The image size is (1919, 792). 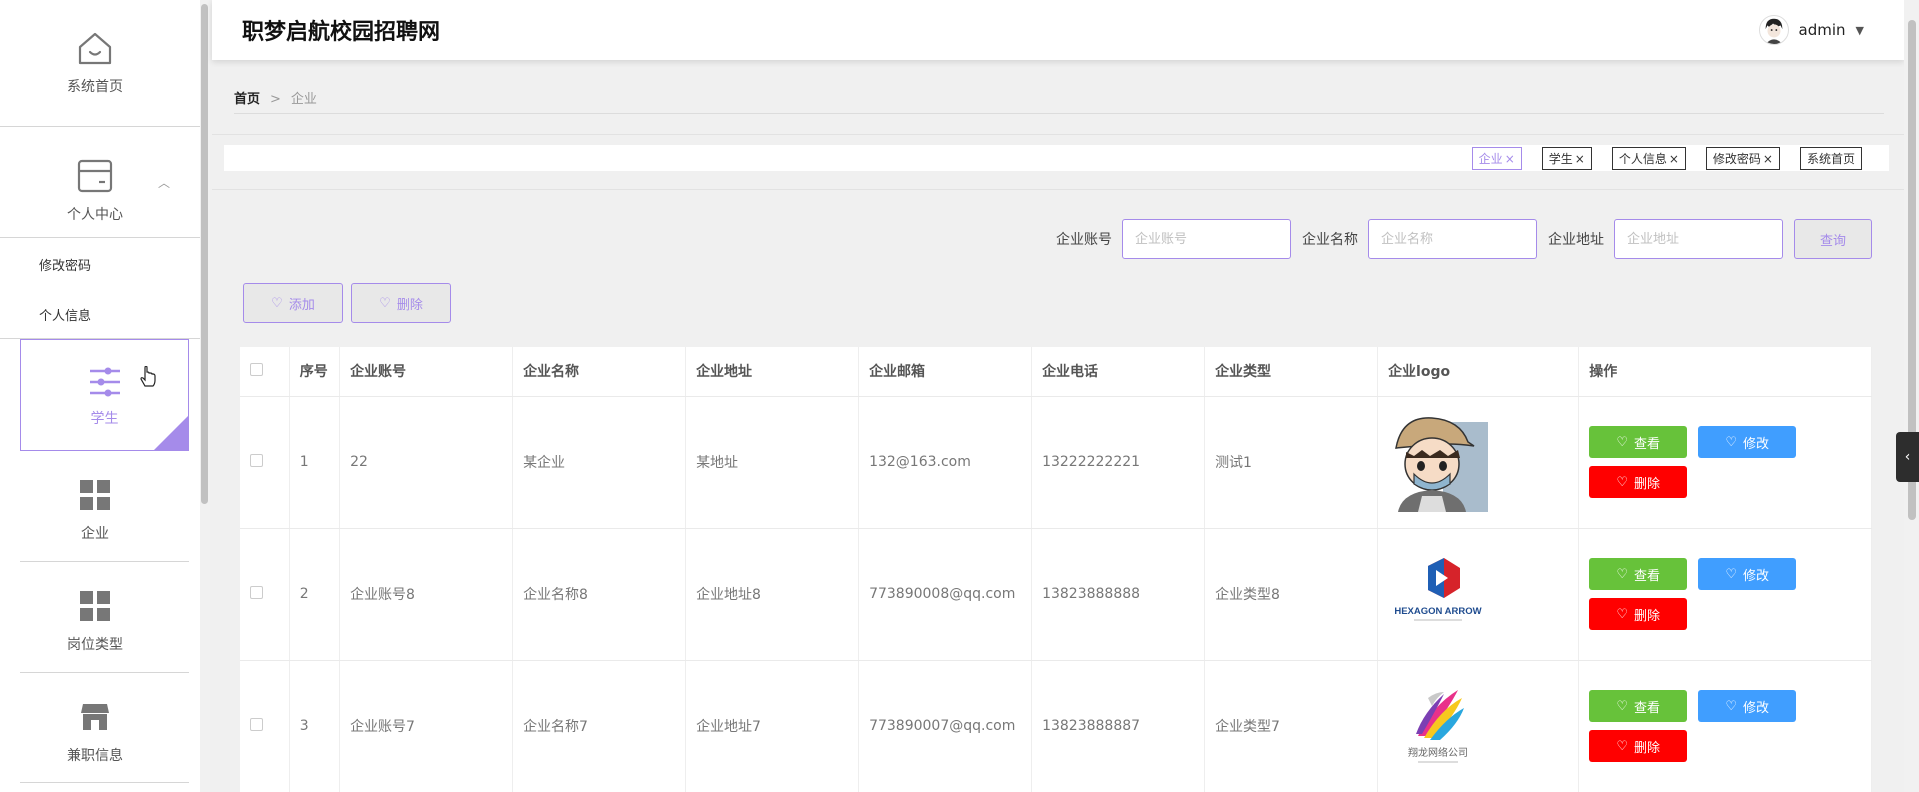 I want to click on scrollbar-thumb, so click(x=204, y=254).